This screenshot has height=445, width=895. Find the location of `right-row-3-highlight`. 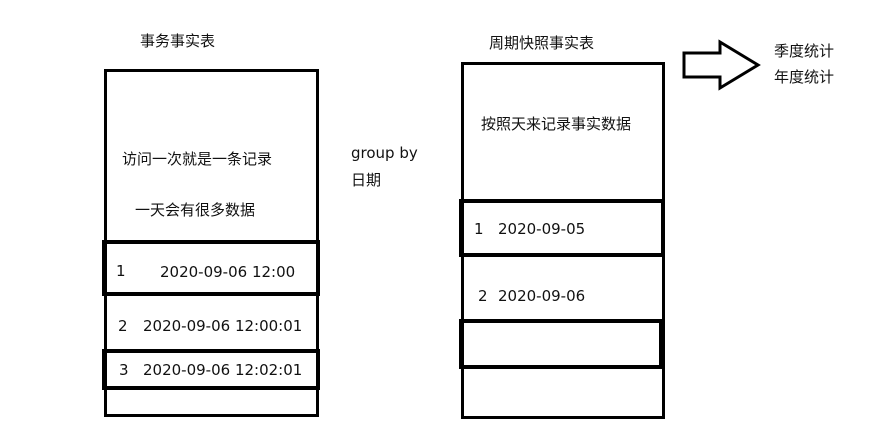

right-row-3-highlight is located at coordinates (561, 344).